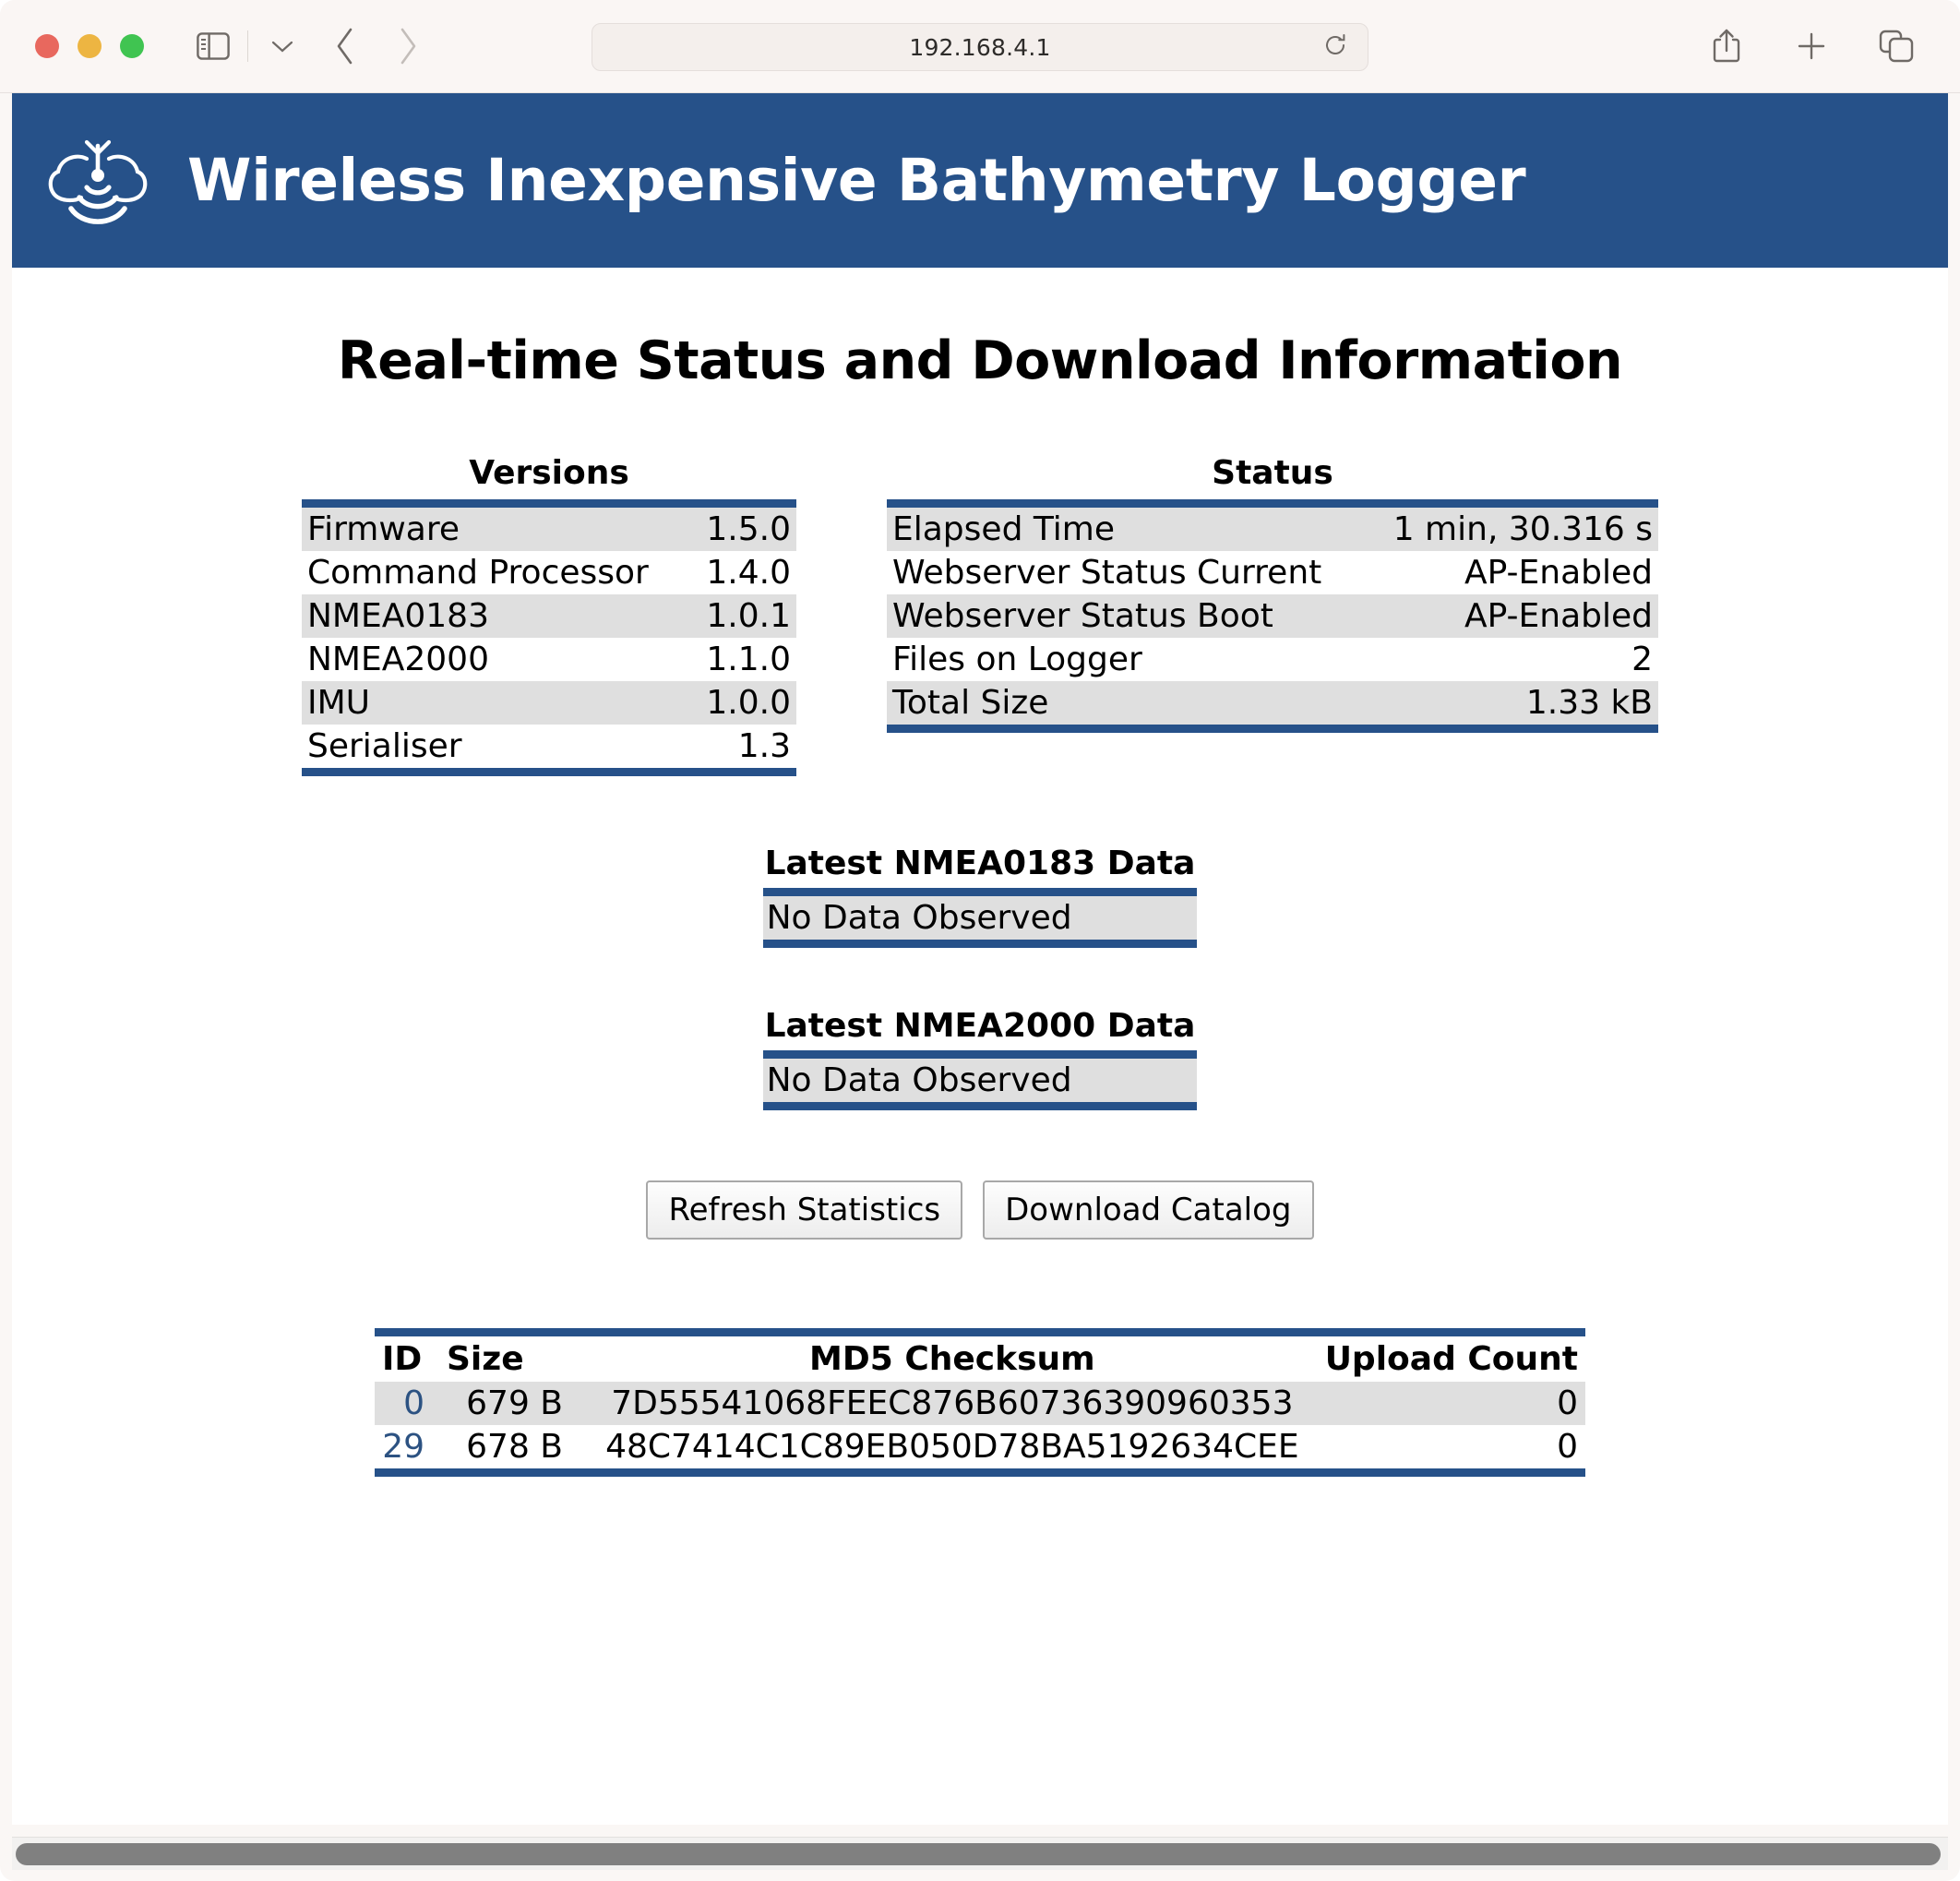  I want to click on tab-overview-icon, so click(1896, 46).